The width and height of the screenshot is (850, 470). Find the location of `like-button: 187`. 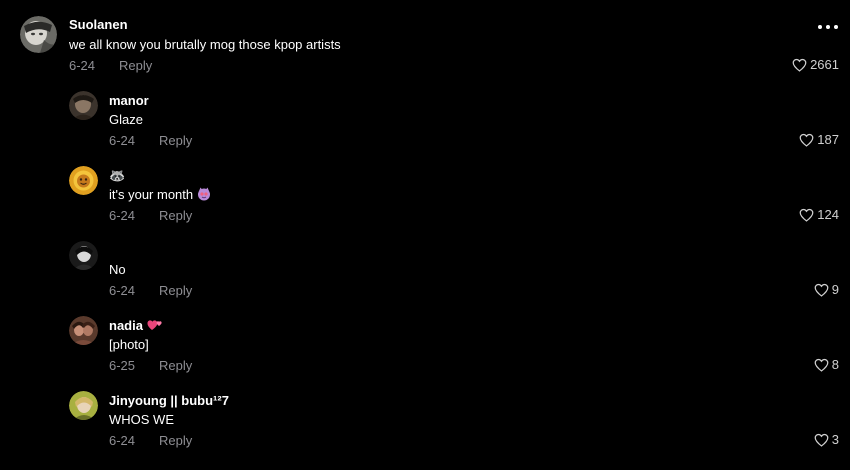

like-button: 187 is located at coordinates (819, 139).